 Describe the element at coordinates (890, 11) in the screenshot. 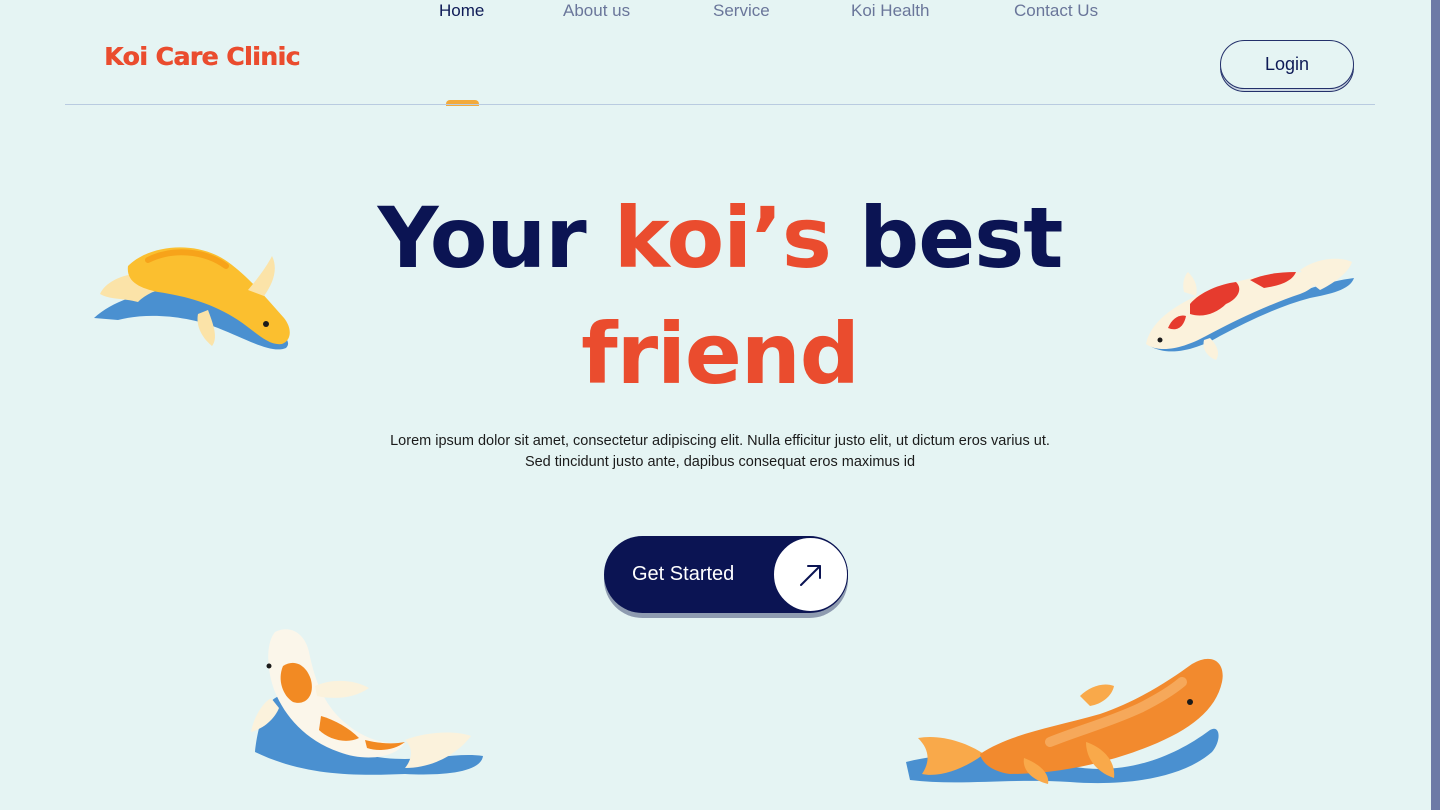

I see `nav-item-koi-health: Koi Health` at that location.